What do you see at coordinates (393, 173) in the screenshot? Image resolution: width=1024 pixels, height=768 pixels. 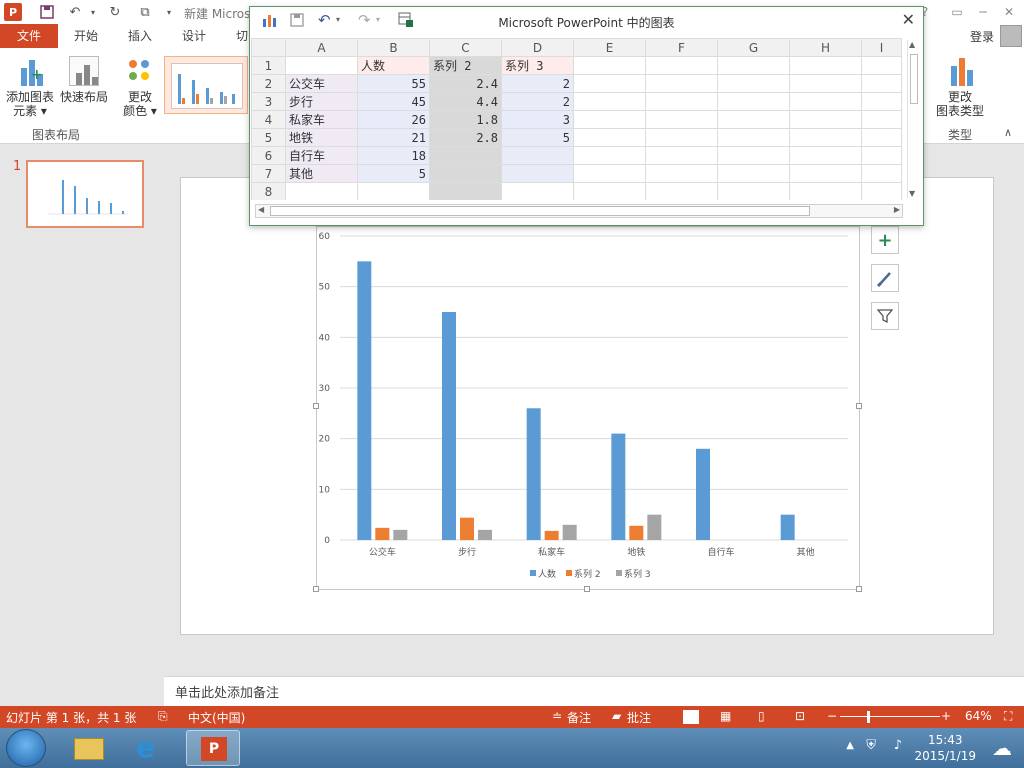 I see `cell-b7: 5` at bounding box center [393, 173].